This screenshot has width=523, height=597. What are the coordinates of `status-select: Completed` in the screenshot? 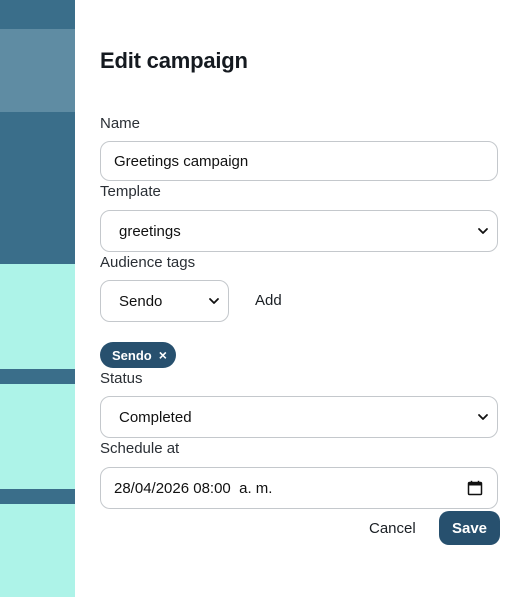 It's located at (299, 417).